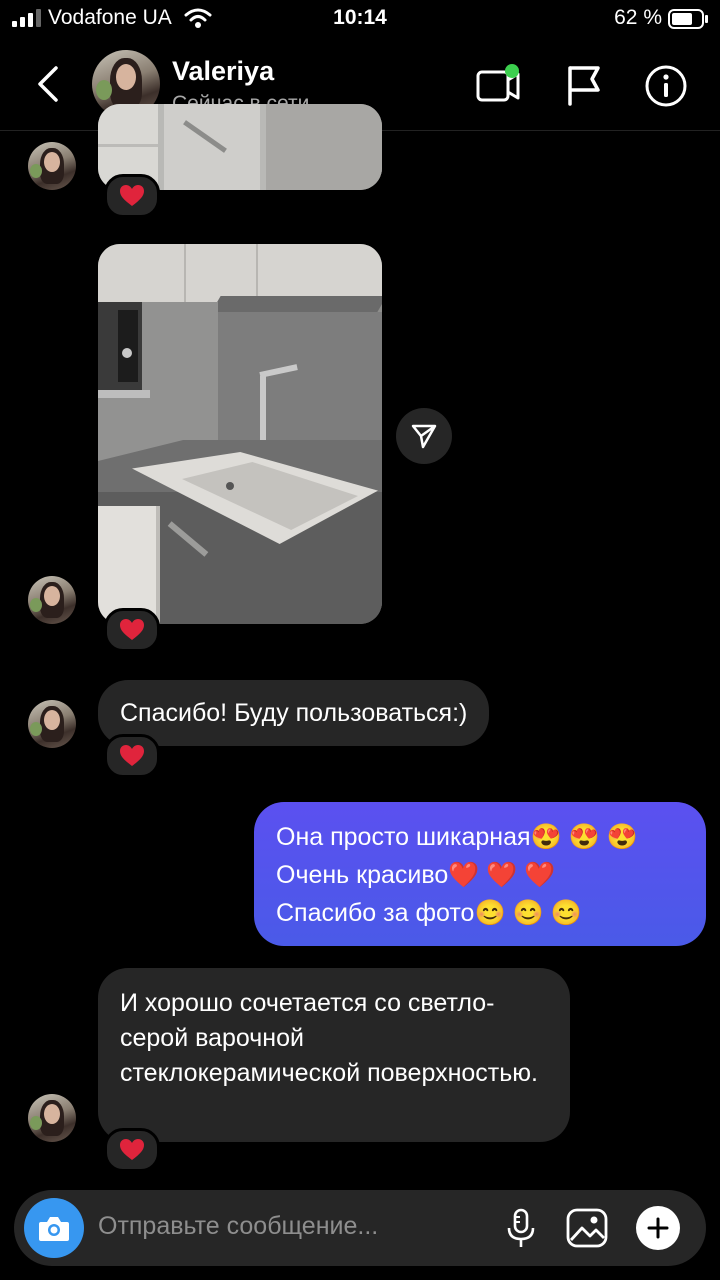 Image resolution: width=720 pixels, height=1280 pixels. Describe the element at coordinates (587, 1228) in the screenshot. I see `gallery-icon` at that location.